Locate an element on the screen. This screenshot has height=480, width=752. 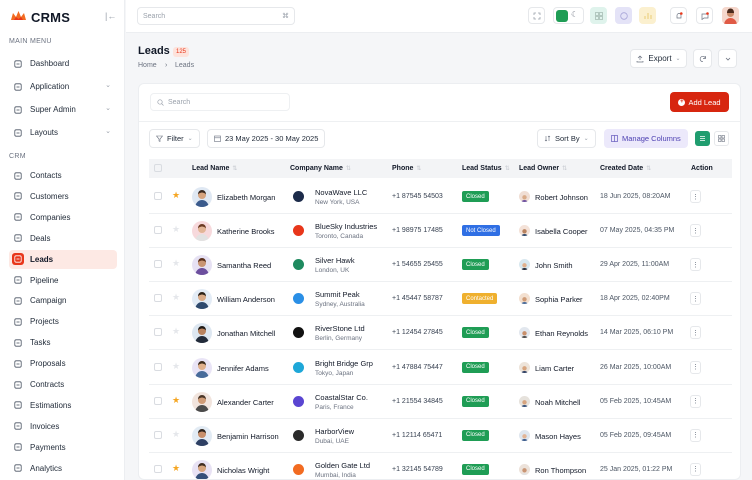
company-name: BlueSky Industries is located at coordinates (346, 226).